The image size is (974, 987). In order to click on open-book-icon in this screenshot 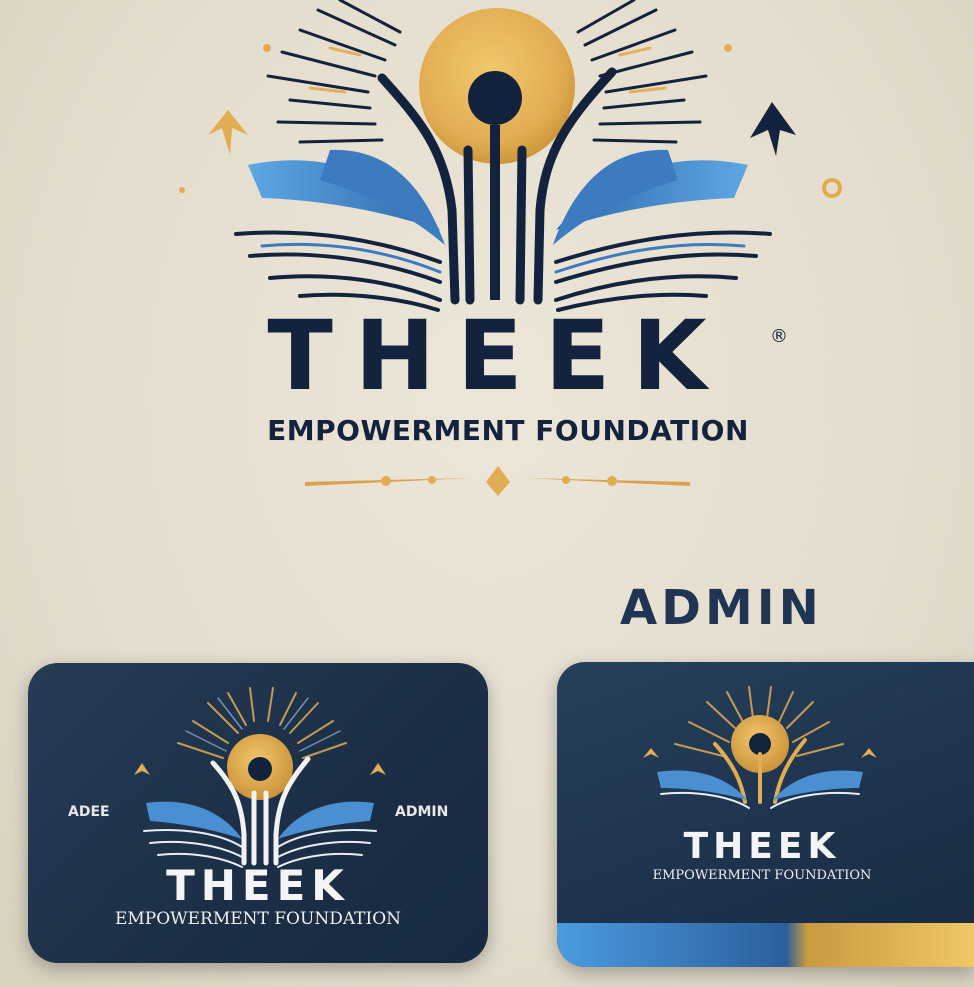, I will do `click(503, 230)`.